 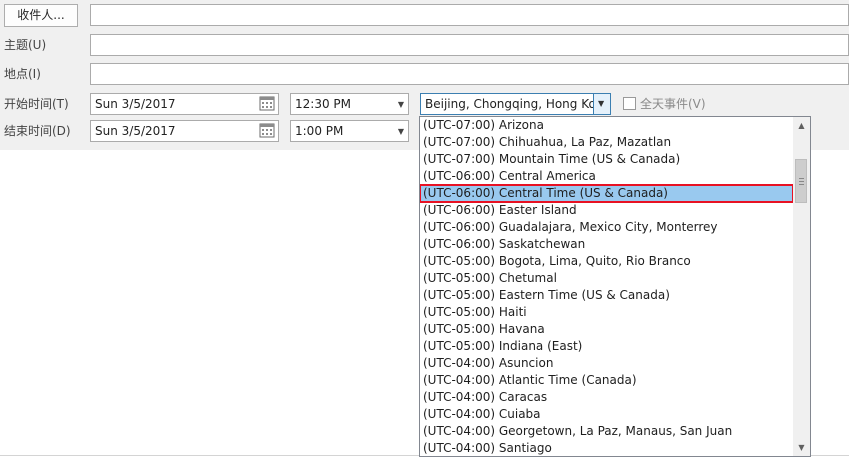 What do you see at coordinates (323, 104) in the screenshot?
I see `start-time-value: 12:30 PM` at bounding box center [323, 104].